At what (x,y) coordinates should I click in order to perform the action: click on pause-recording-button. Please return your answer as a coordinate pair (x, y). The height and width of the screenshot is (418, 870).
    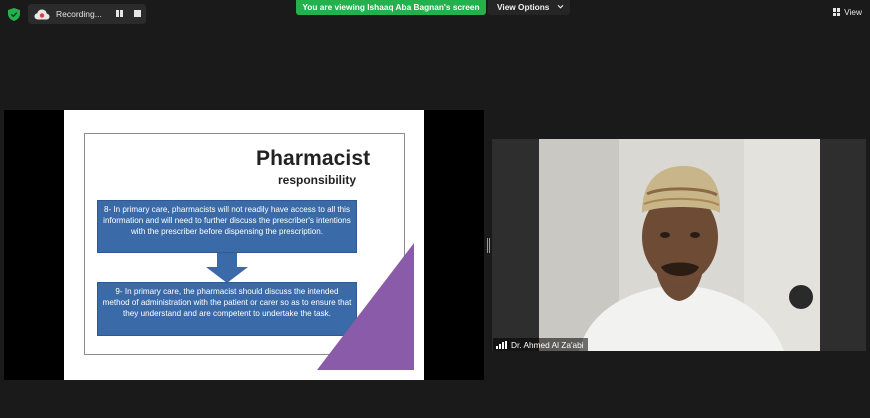
    Looking at the image, I should click on (120, 14).